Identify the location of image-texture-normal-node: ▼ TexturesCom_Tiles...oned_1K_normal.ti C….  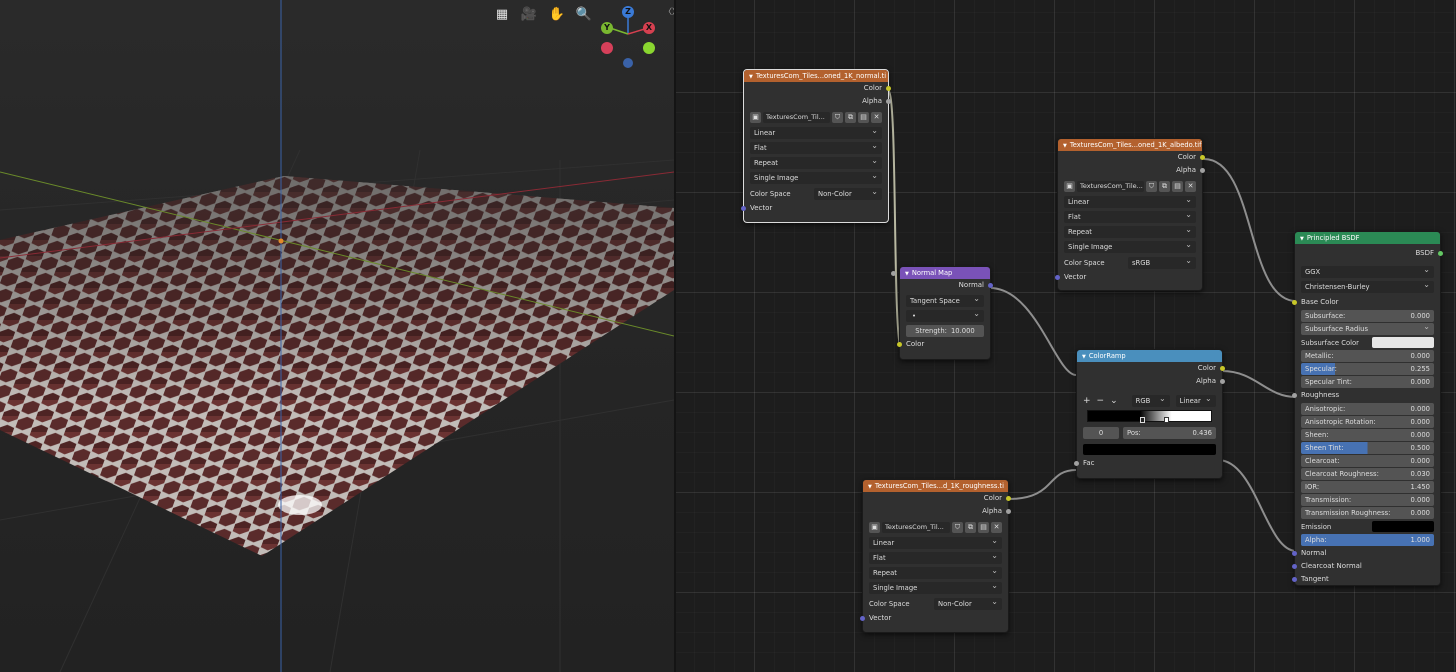
(816, 146).